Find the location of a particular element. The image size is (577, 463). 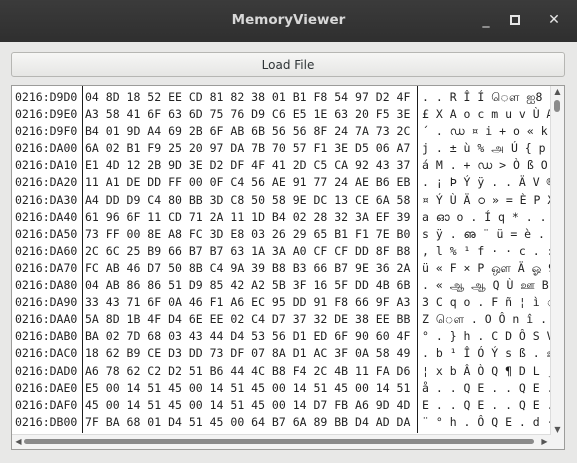

vertical-scroll-thumb is located at coordinates (557, 106).